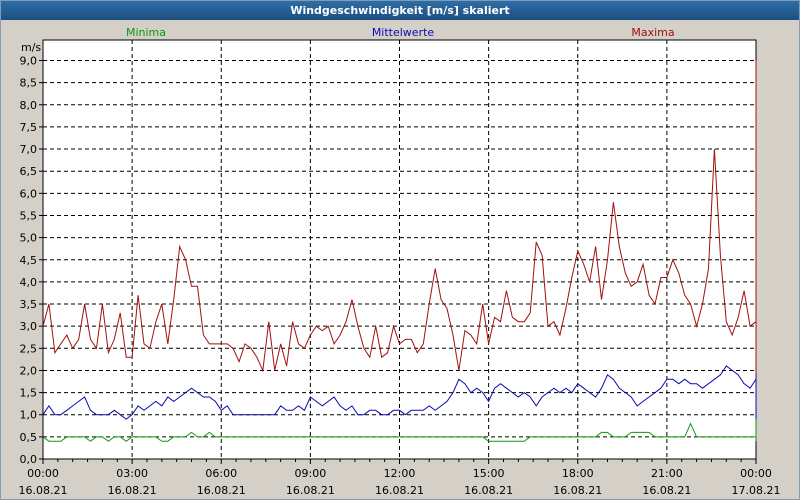  I want to click on y-tick-label: 8,0, so click(29, 105).